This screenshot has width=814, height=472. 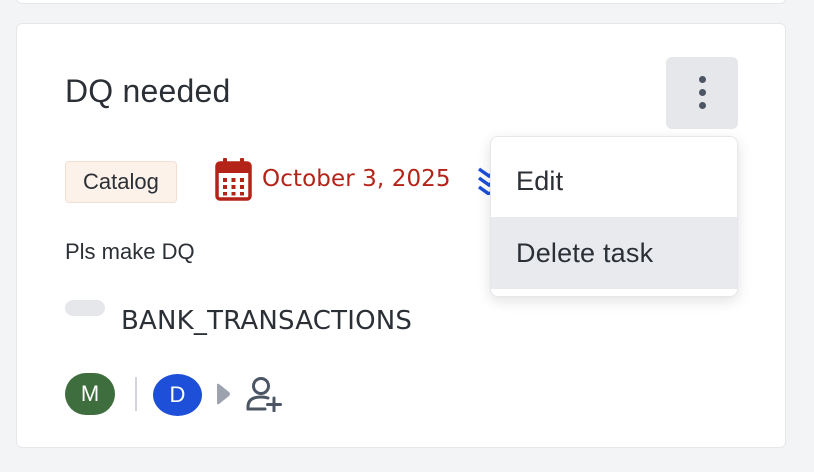 What do you see at coordinates (177, 395) in the screenshot?
I see `avatar: D` at bounding box center [177, 395].